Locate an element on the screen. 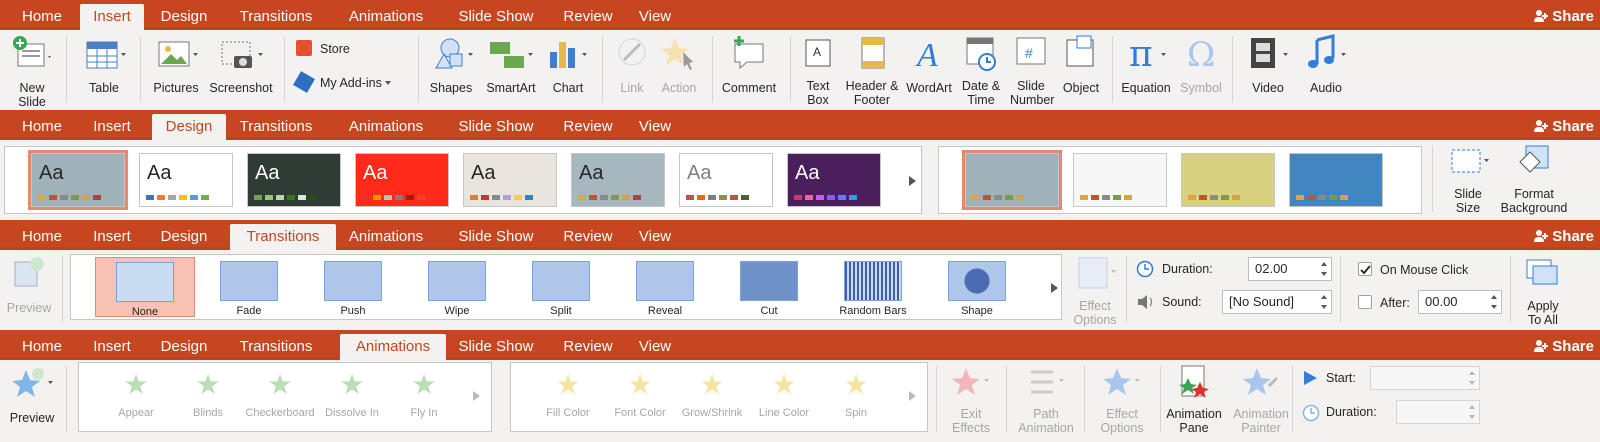 This screenshot has height=442, width=1600. slide-number-button: # Slide Number is located at coordinates (1031, 70).